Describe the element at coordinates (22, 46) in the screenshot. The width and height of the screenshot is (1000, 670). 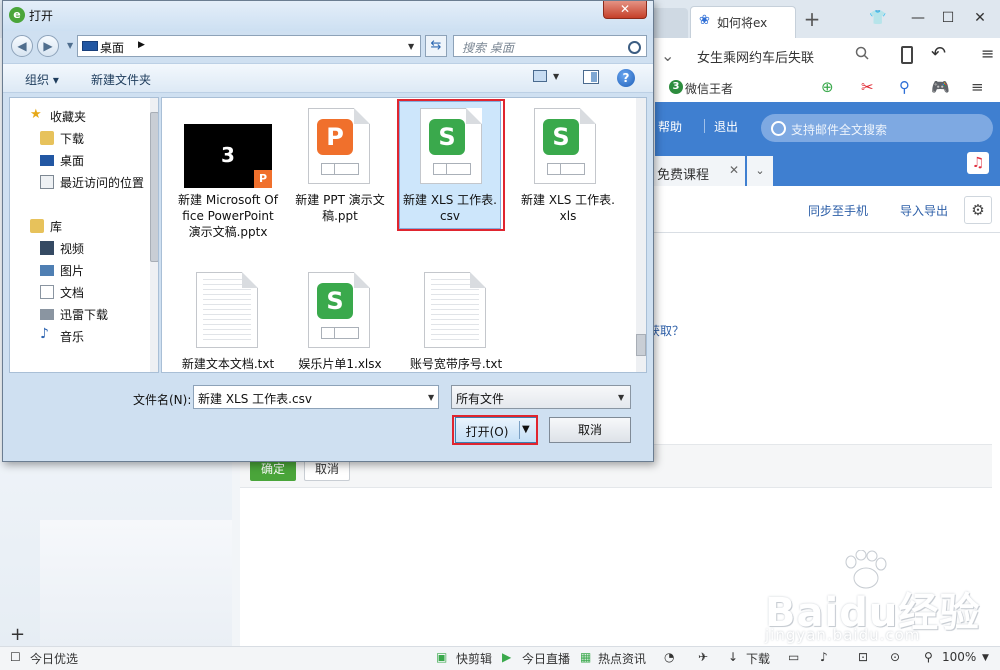
I see `back-icon: ◀` at that location.